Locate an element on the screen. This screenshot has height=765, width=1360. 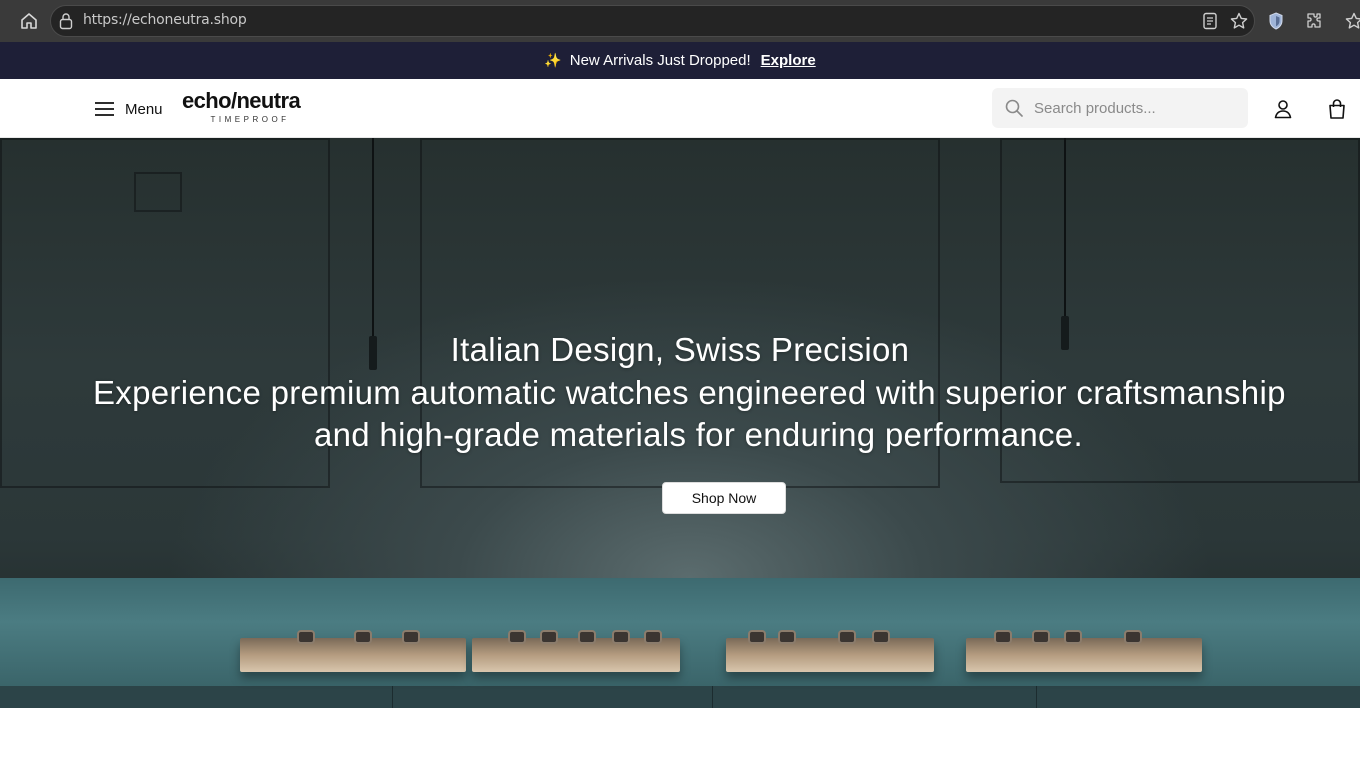
shop-now-button: Shop Now is located at coordinates (724, 498).